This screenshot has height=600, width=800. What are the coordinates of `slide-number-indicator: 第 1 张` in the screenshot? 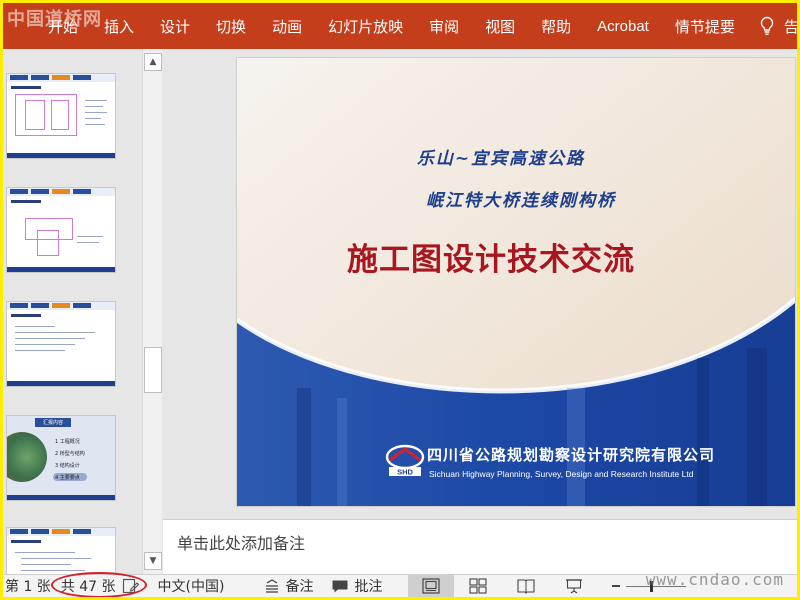 It's located at (27, 586).